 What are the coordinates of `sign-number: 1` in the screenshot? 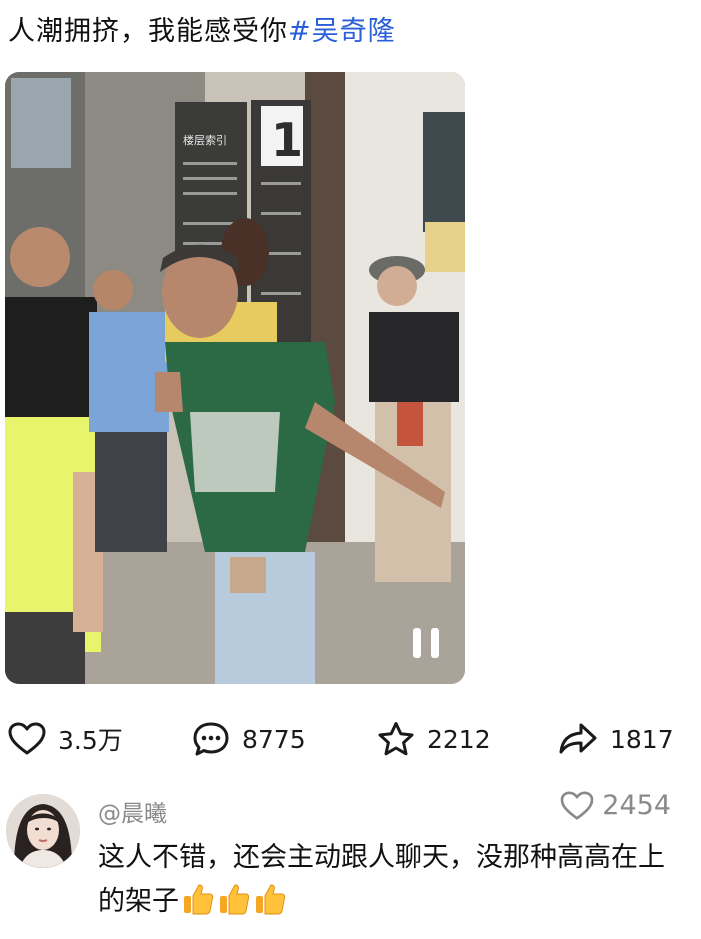 It's located at (287, 140).